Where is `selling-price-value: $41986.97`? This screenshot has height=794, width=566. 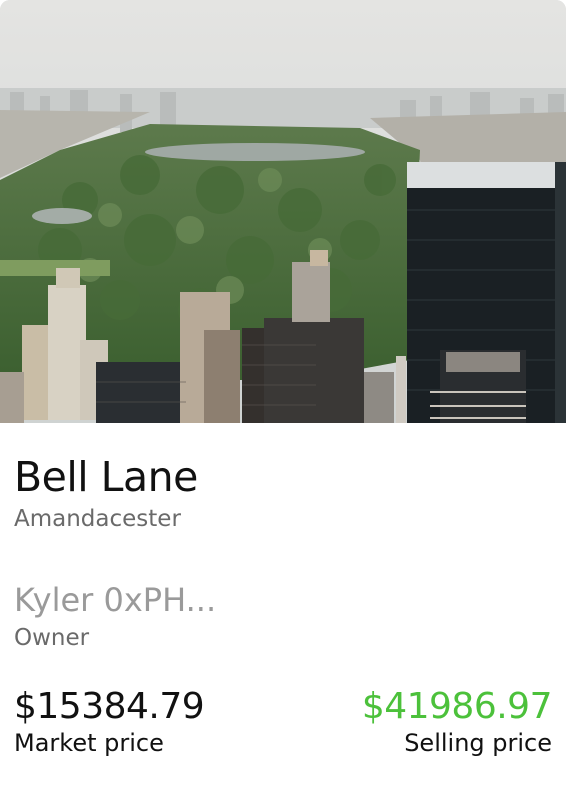
selling-price-value: $41986.97 is located at coordinates (457, 706).